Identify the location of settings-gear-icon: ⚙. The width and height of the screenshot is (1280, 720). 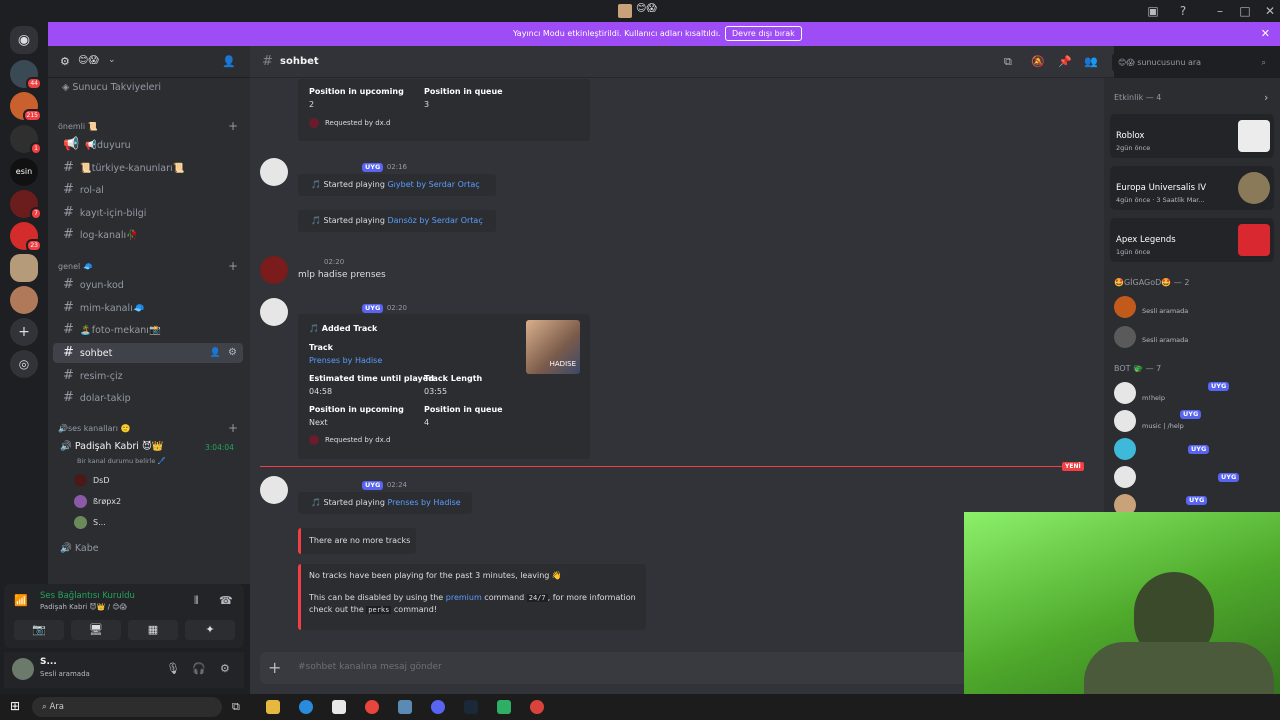
(232, 353).